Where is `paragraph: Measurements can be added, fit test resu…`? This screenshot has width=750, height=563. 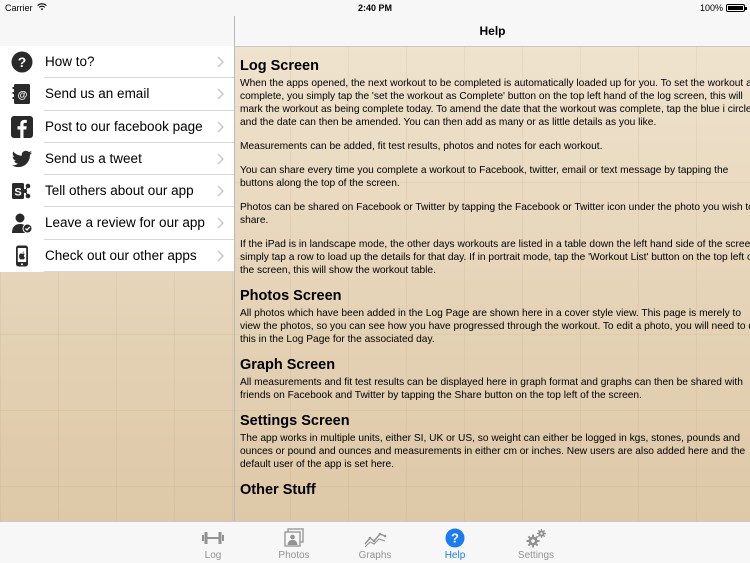
paragraph: Measurements can be added, fit test resu… is located at coordinates (421, 146).